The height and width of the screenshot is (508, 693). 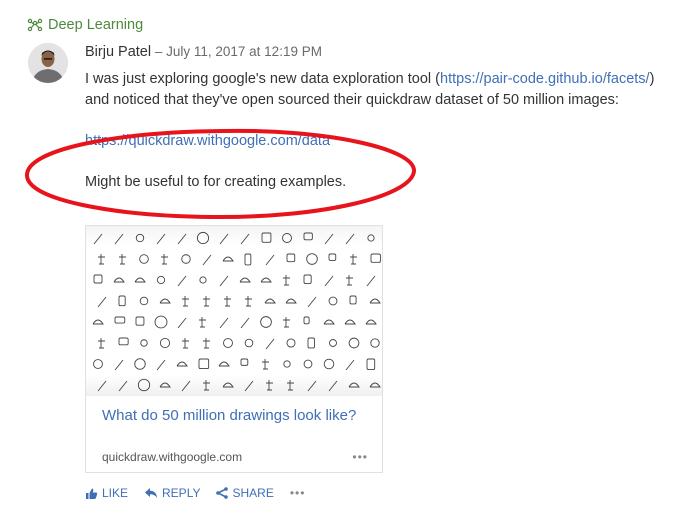 What do you see at coordinates (360, 457) in the screenshot?
I see `preview-more-button: •••` at bounding box center [360, 457].